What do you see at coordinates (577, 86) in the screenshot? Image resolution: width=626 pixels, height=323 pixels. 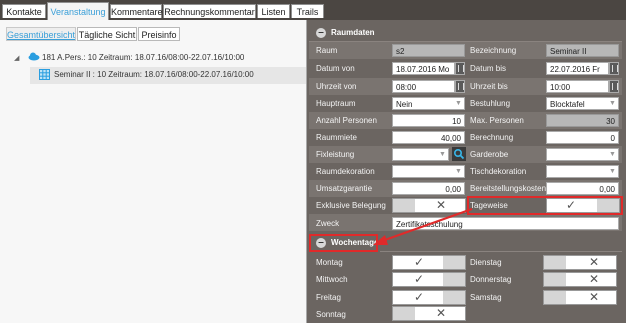 I see `uhrzeit-bis-input: 10:00` at bounding box center [577, 86].